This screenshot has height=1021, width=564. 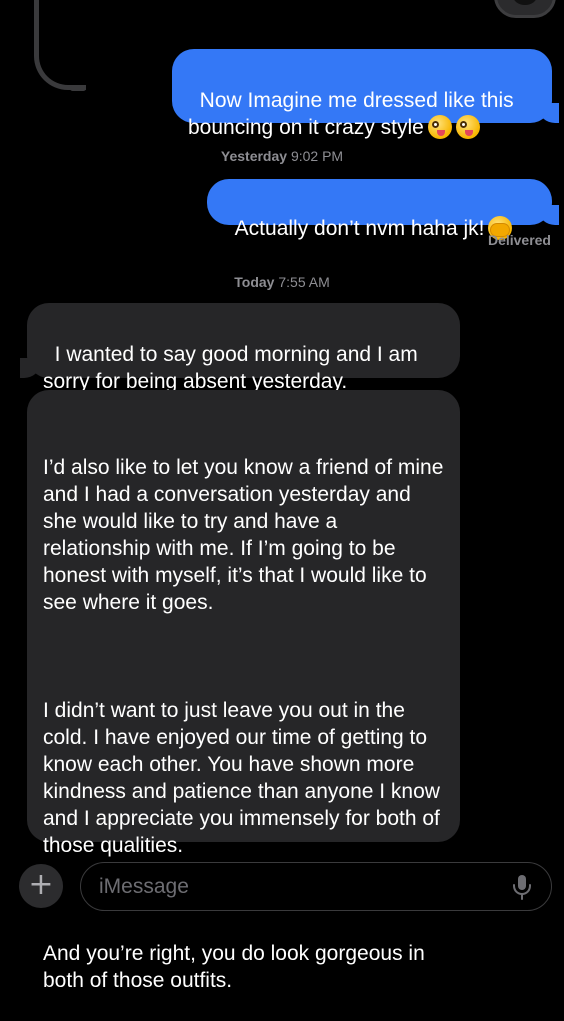 I want to click on add-attachment-button: +, so click(x=41, y=886).